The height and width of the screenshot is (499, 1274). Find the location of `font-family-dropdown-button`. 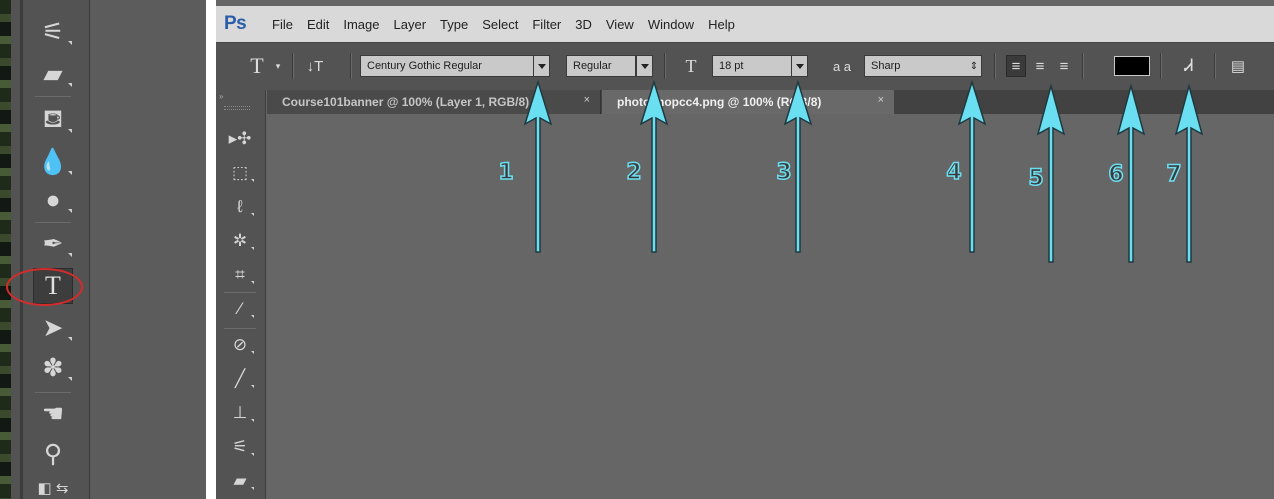

font-family-dropdown-button is located at coordinates (541, 66).